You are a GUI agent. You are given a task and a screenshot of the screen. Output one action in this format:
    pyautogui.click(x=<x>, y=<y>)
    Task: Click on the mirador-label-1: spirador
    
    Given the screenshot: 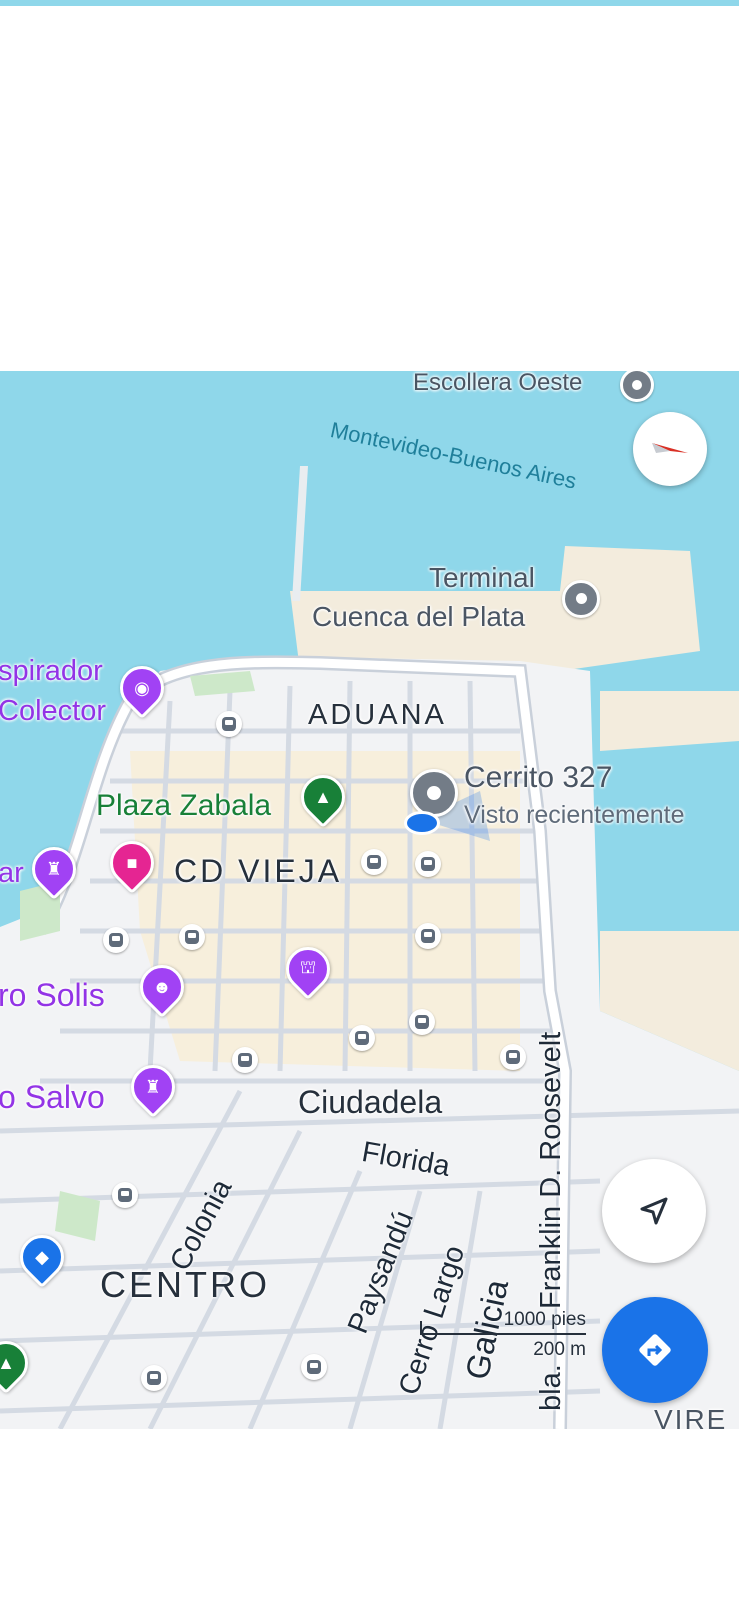 What is the action you would take?
    pyautogui.click(x=51, y=671)
    